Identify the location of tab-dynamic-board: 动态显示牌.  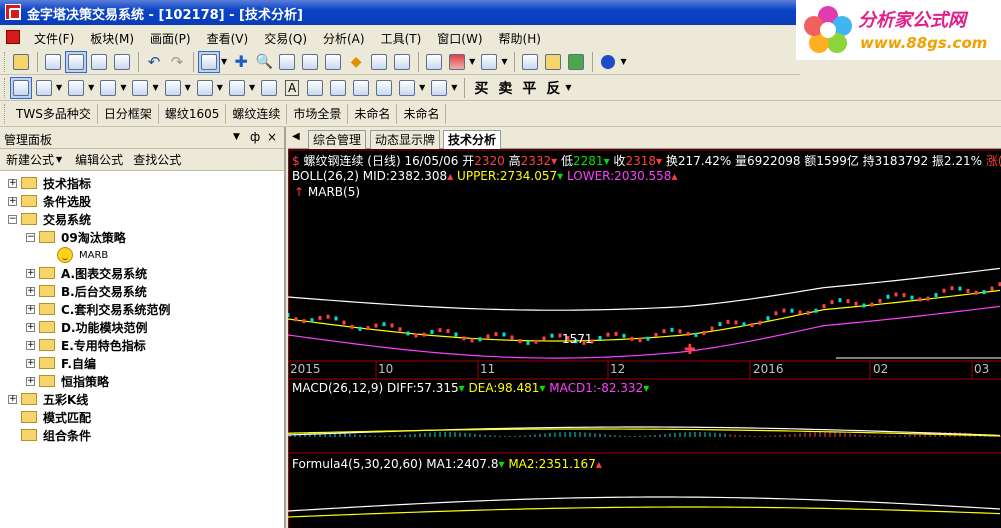
(405, 139).